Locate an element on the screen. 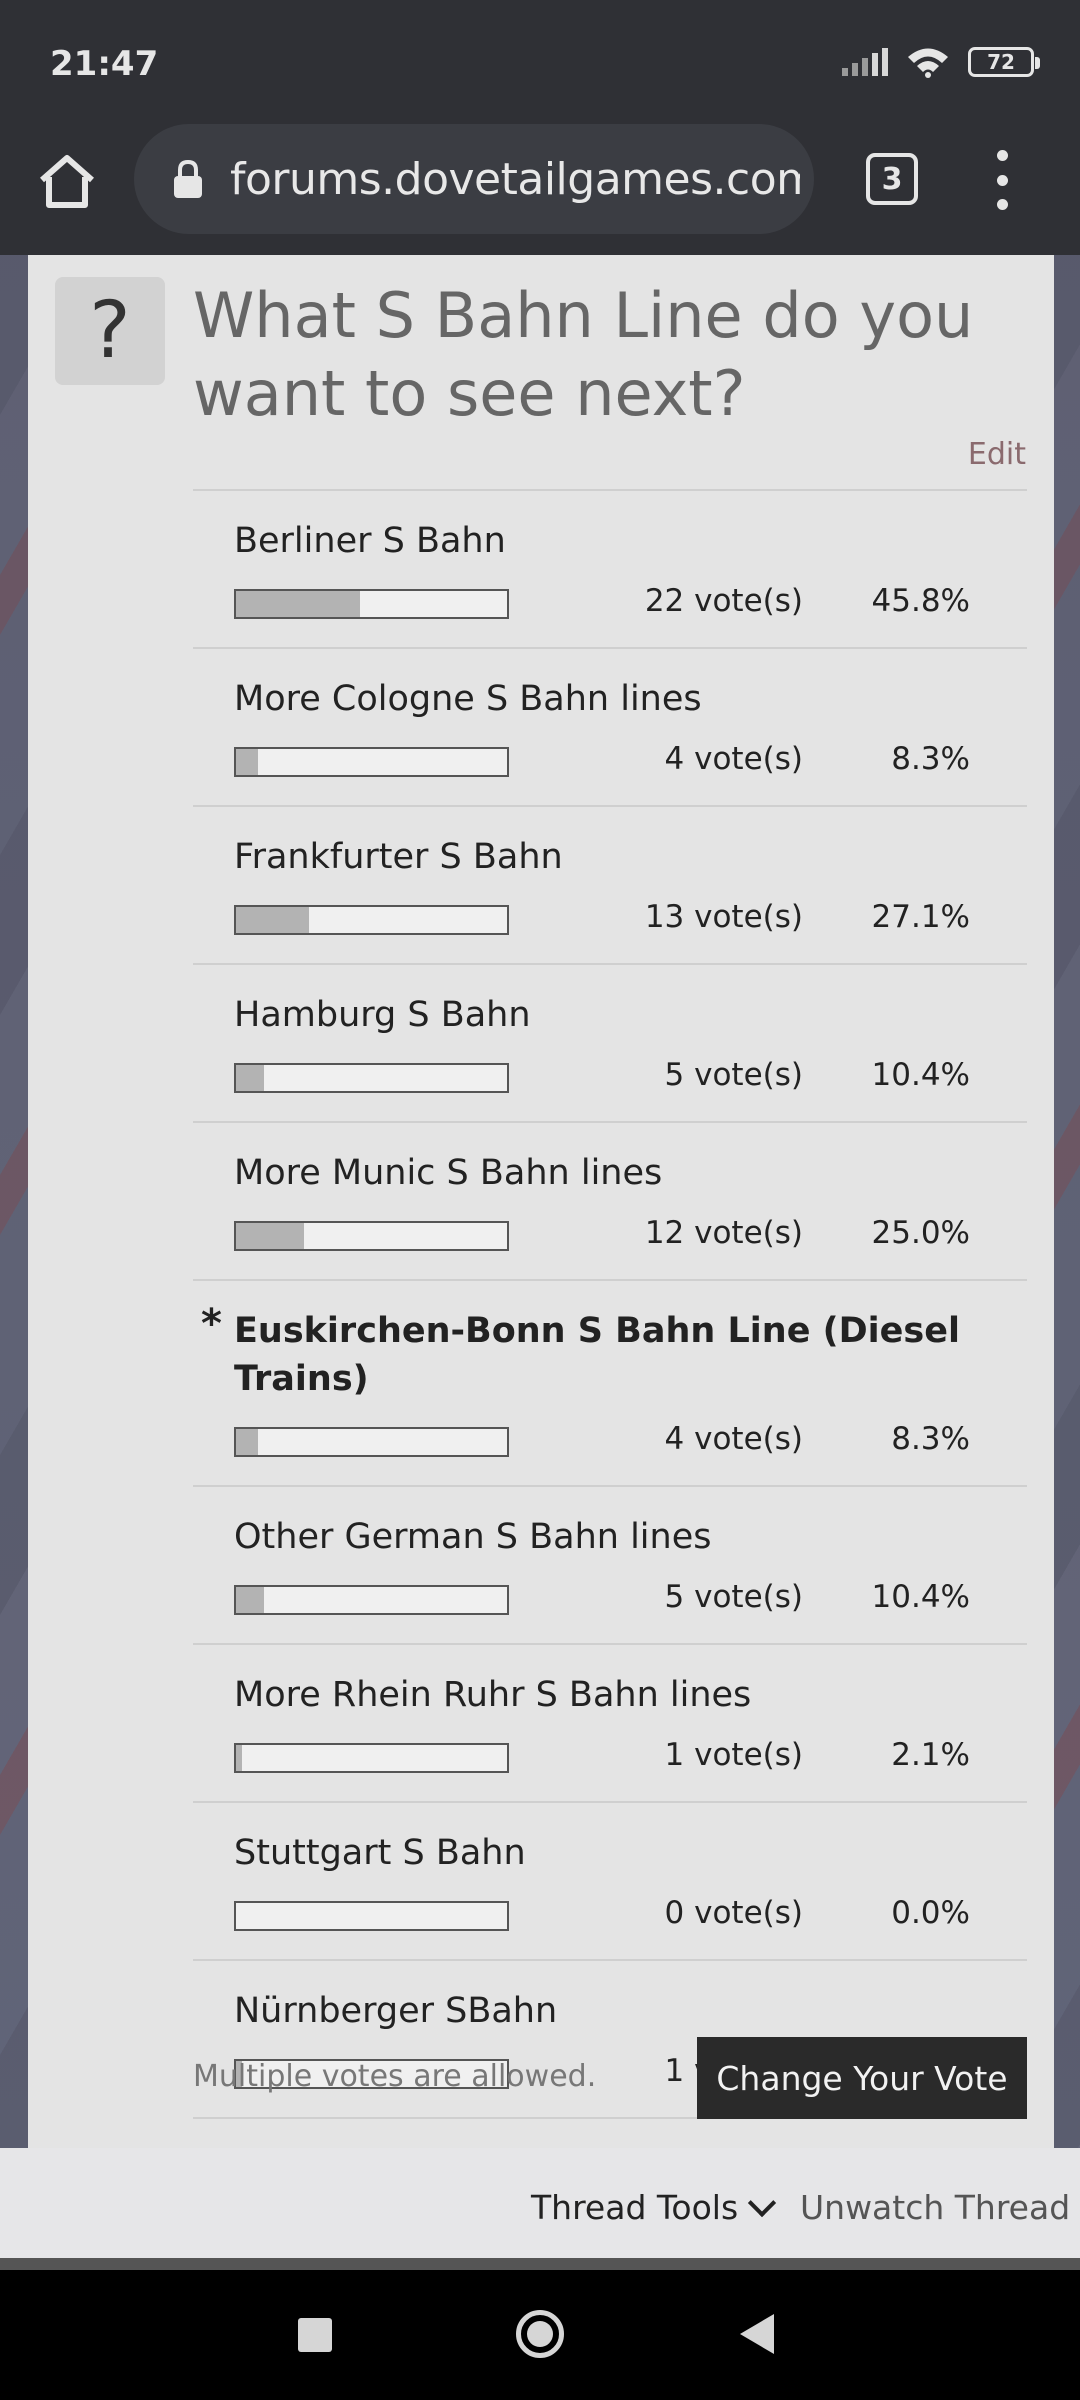 The height and width of the screenshot is (2400, 1080). vote-percent: 45.8% is located at coordinates (920, 601).